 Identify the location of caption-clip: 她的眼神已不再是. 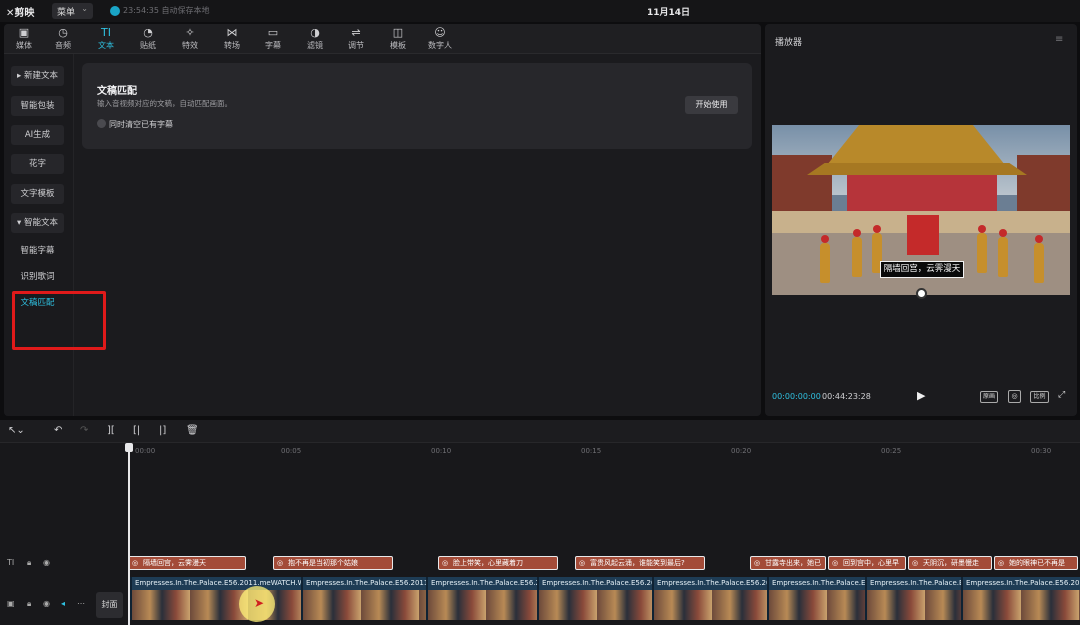
(1036, 563).